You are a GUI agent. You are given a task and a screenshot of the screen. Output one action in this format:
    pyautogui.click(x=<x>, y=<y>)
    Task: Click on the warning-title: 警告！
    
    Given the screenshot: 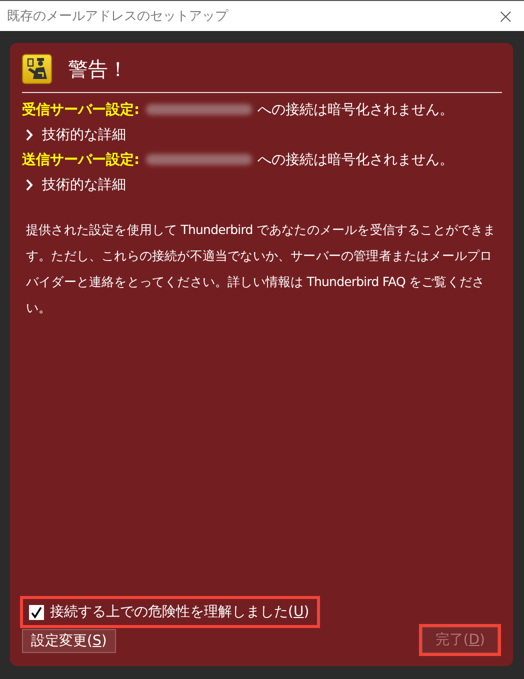 What is the action you would take?
    pyautogui.click(x=98, y=69)
    